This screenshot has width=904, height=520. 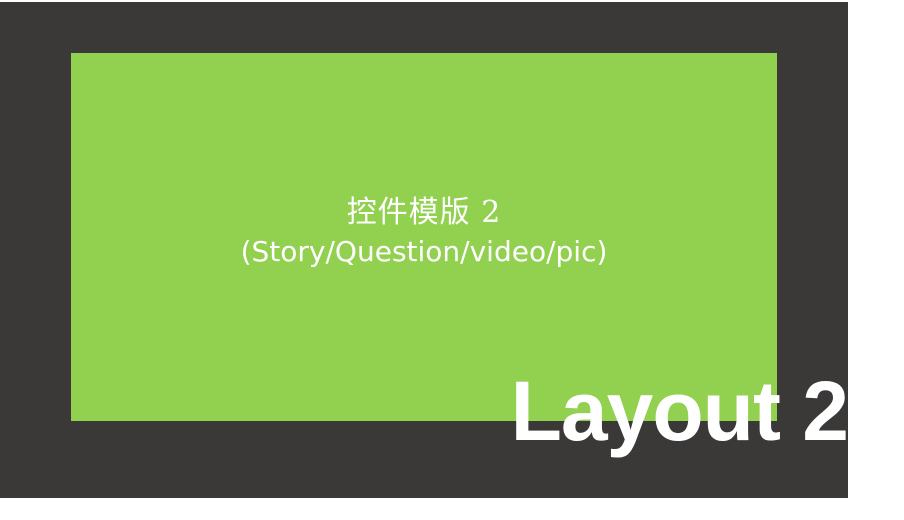 What do you see at coordinates (424, 212) in the screenshot?
I see `placeholder-title: 控件模版 2` at bounding box center [424, 212].